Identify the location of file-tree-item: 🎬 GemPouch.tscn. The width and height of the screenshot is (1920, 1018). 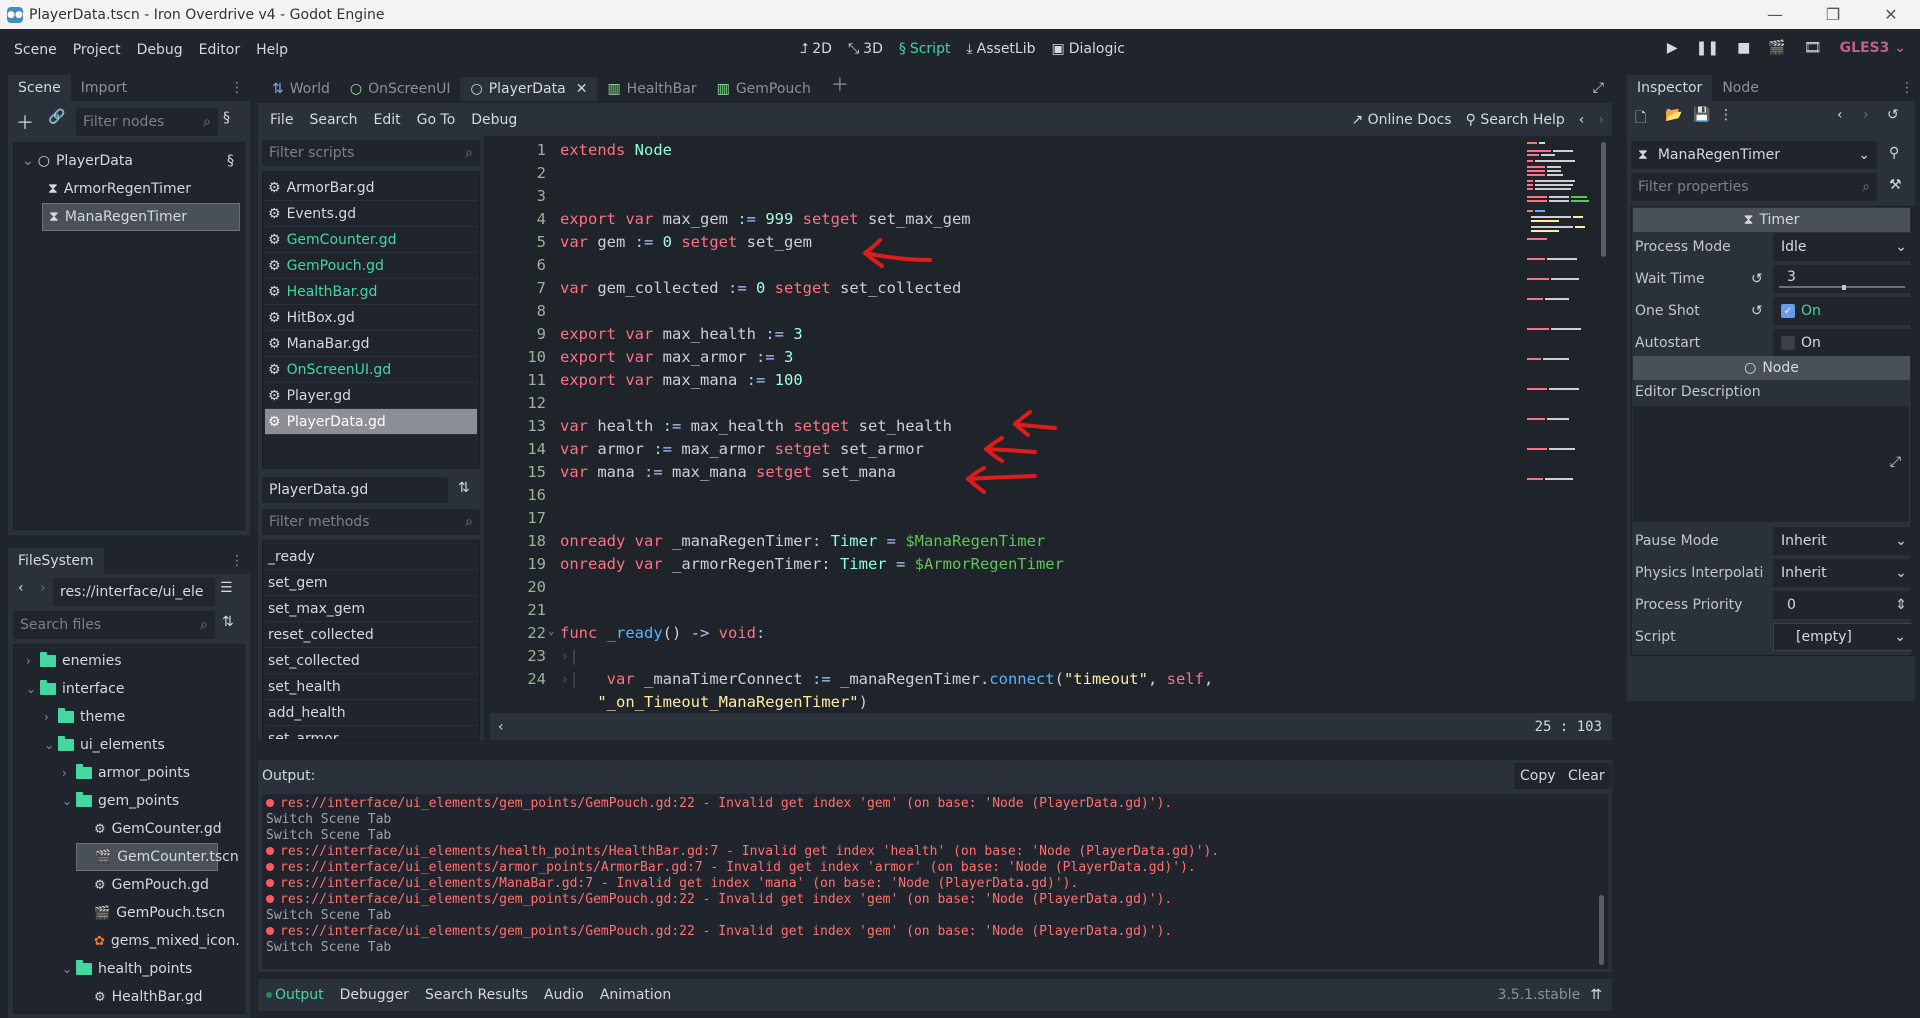
(129, 913).